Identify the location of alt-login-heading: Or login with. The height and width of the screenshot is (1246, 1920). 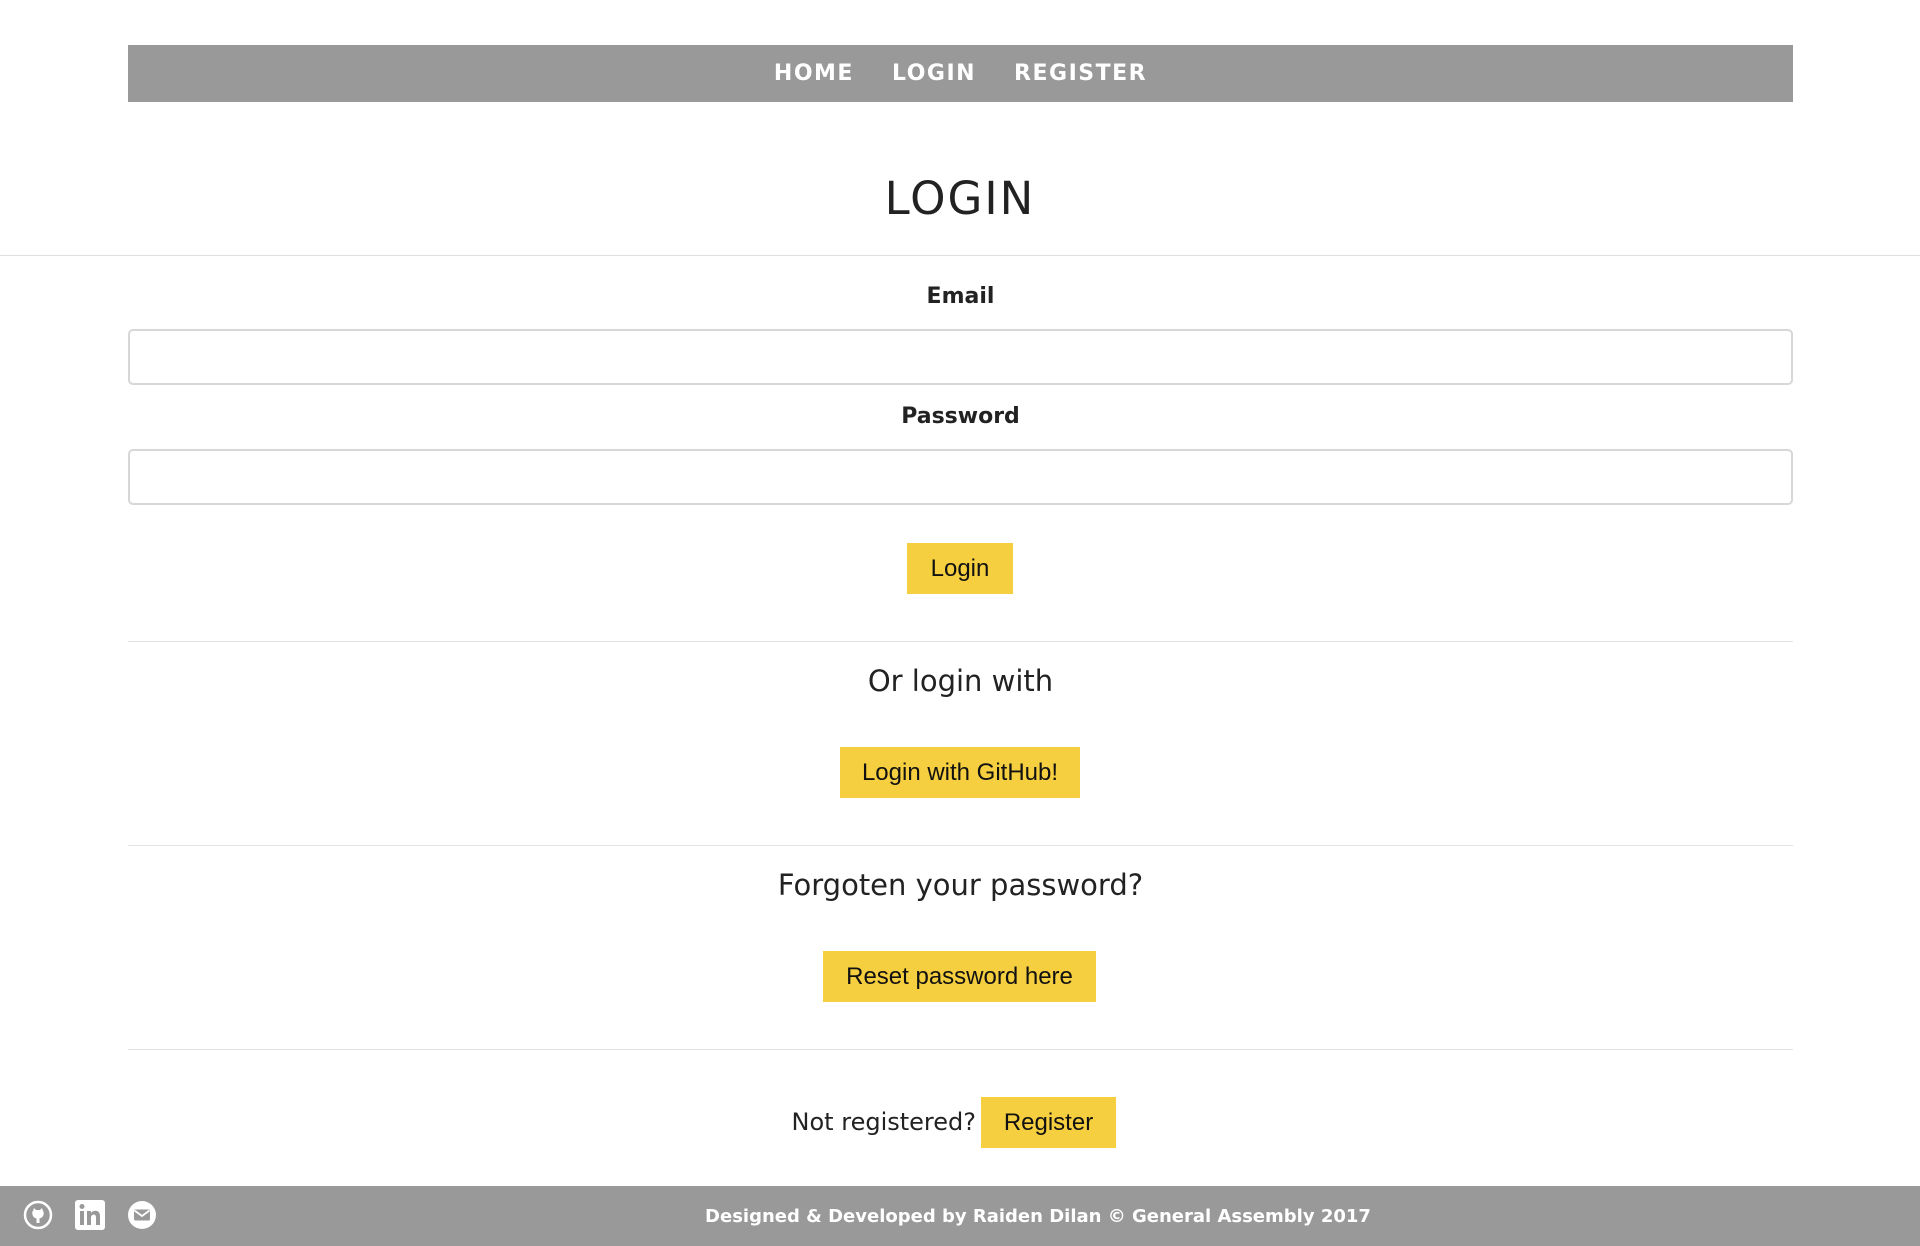
(960, 681).